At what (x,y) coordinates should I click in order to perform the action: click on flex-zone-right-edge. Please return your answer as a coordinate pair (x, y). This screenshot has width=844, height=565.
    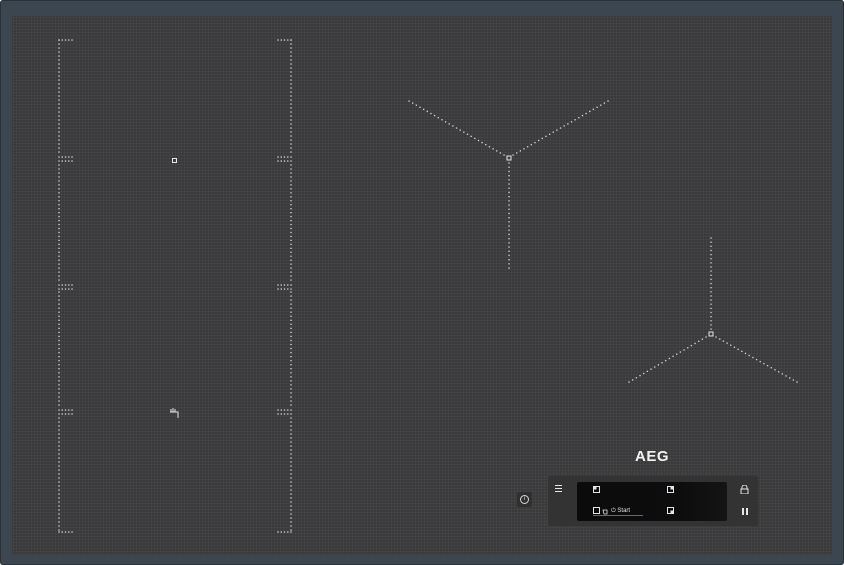
    Looking at the image, I should click on (284, 286).